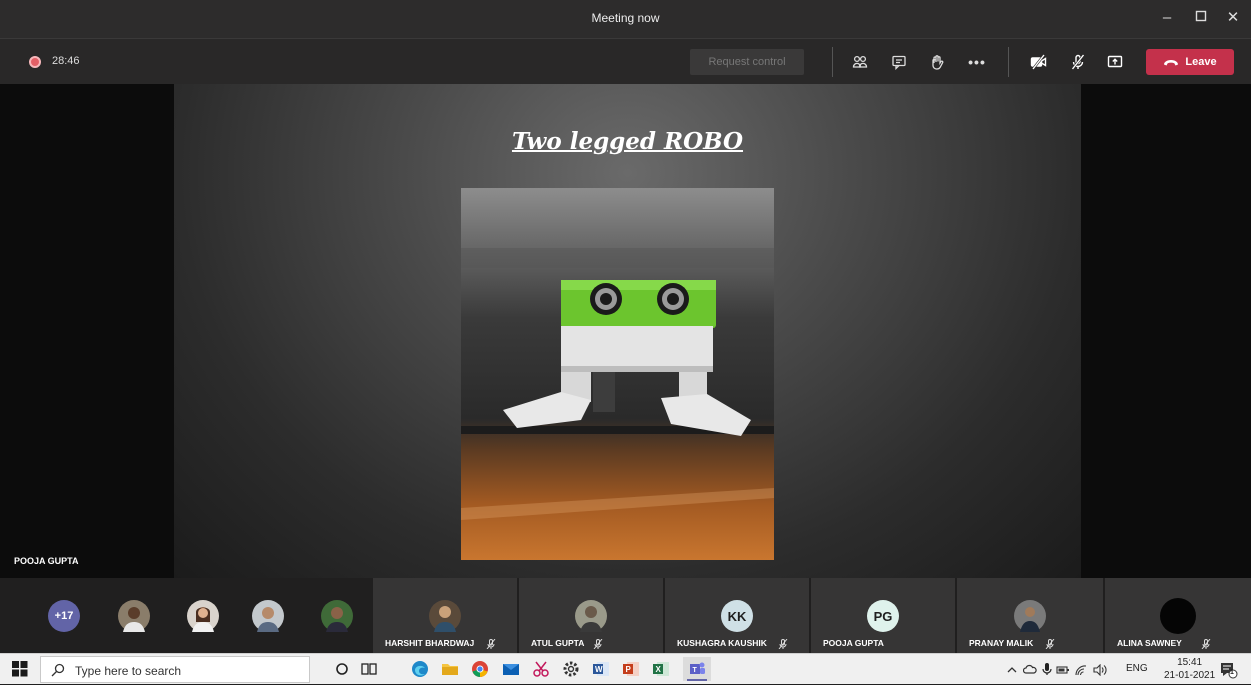  I want to click on svg-text: X, so click(659, 669).